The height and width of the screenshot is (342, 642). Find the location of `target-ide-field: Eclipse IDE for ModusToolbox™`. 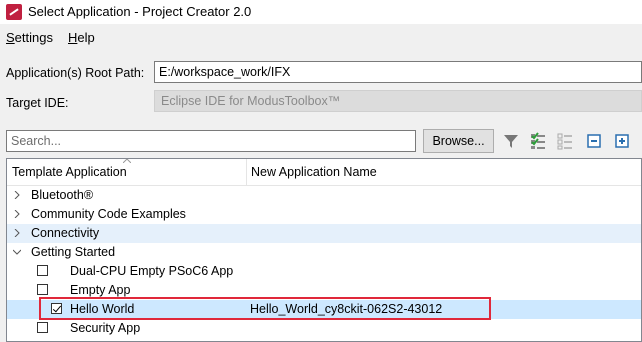

target-ide-field: Eclipse IDE for ModusToolbox™ is located at coordinates (398, 101).